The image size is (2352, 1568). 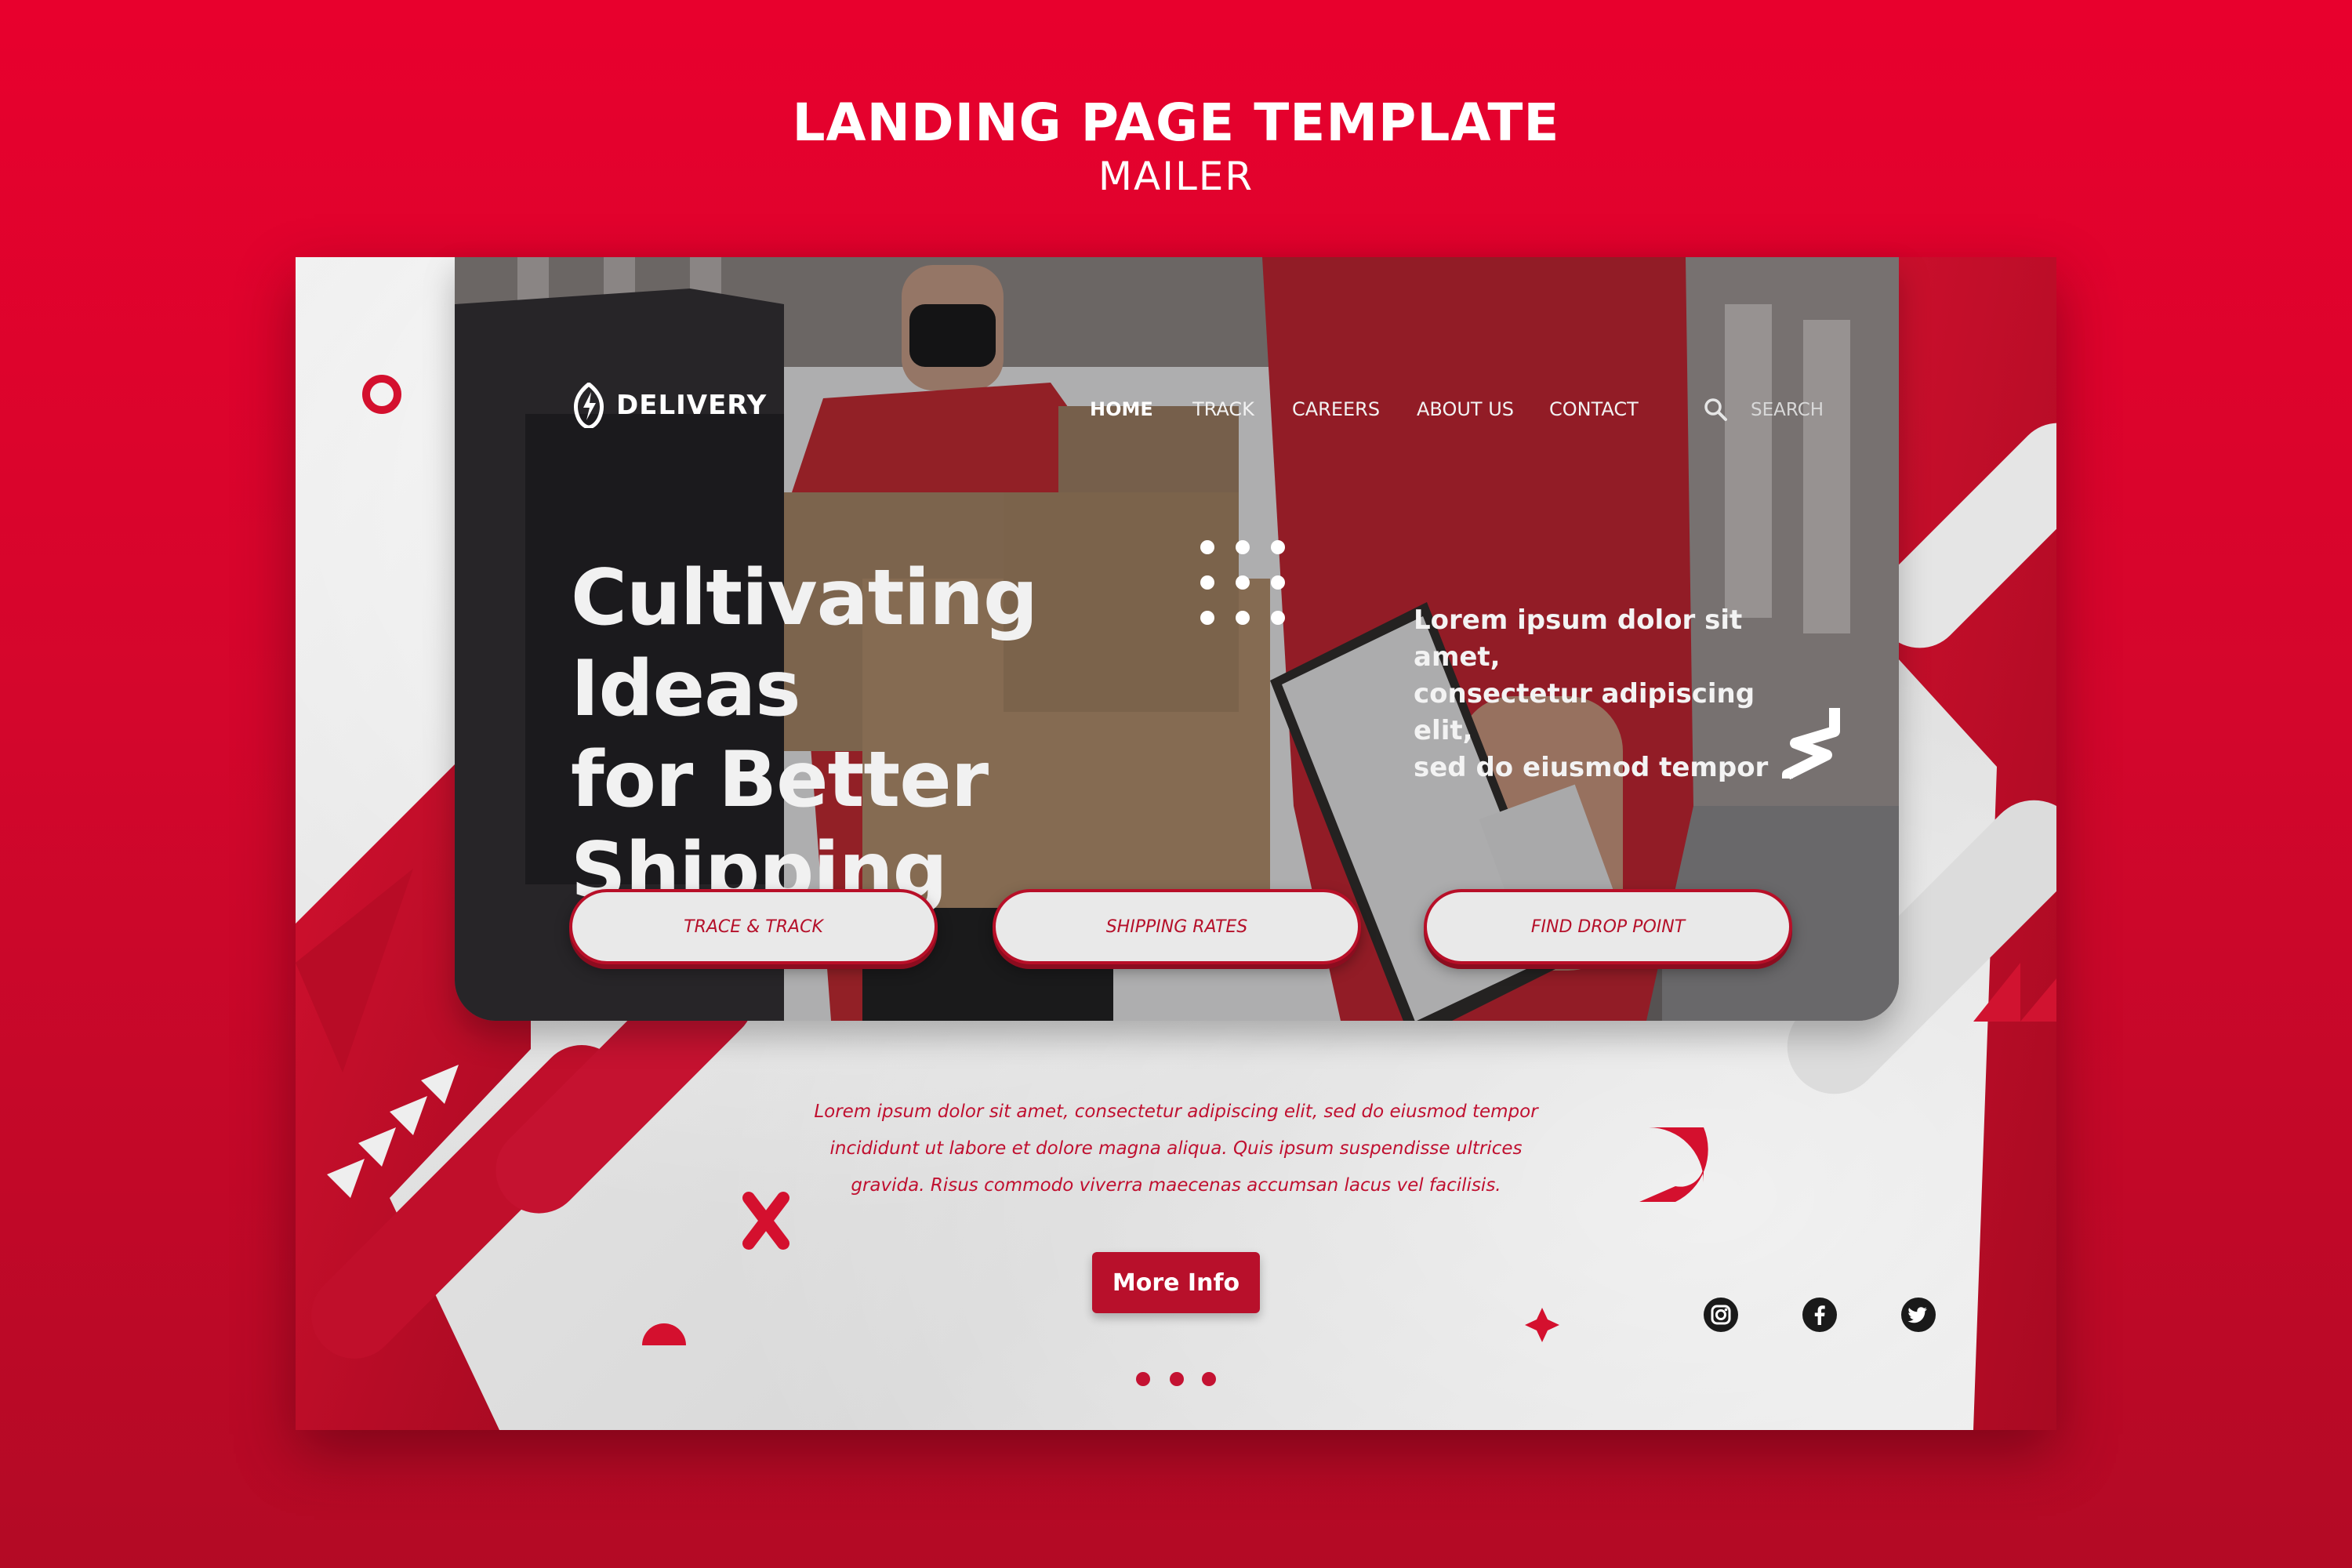 What do you see at coordinates (1716, 409) in the screenshot?
I see `search-icon` at bounding box center [1716, 409].